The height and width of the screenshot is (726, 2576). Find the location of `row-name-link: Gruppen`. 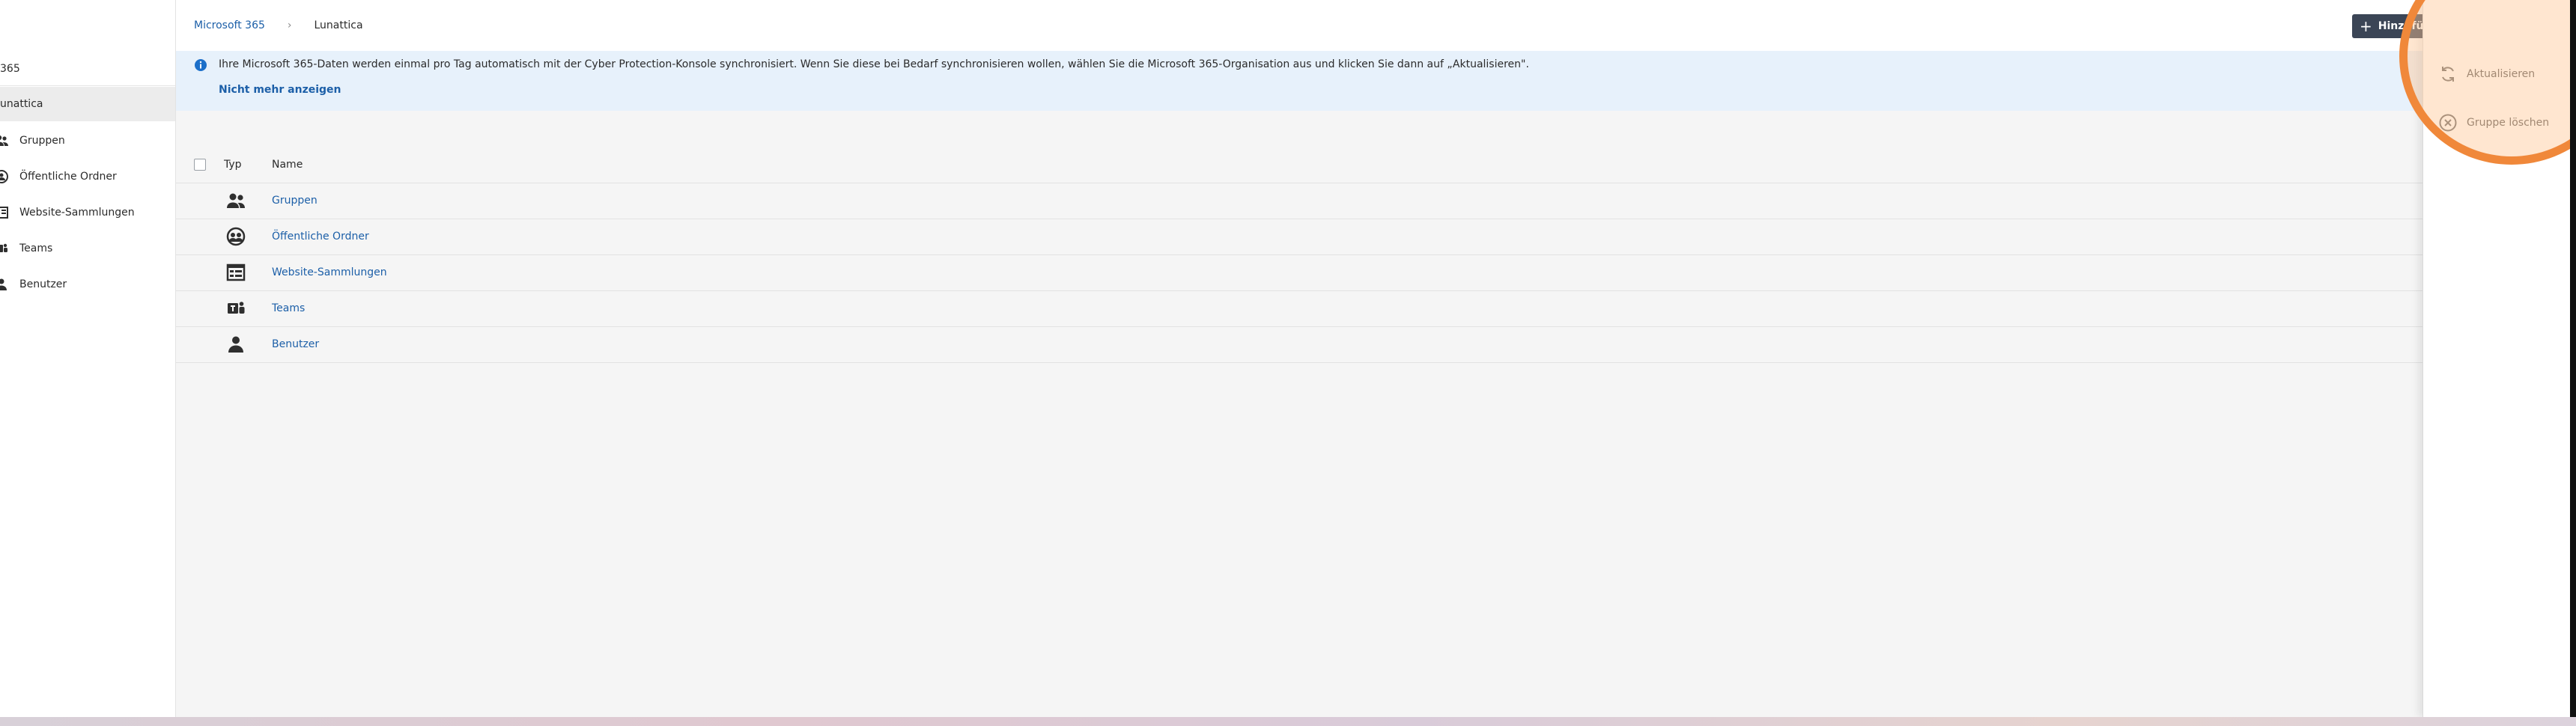

row-name-link: Gruppen is located at coordinates (295, 201).